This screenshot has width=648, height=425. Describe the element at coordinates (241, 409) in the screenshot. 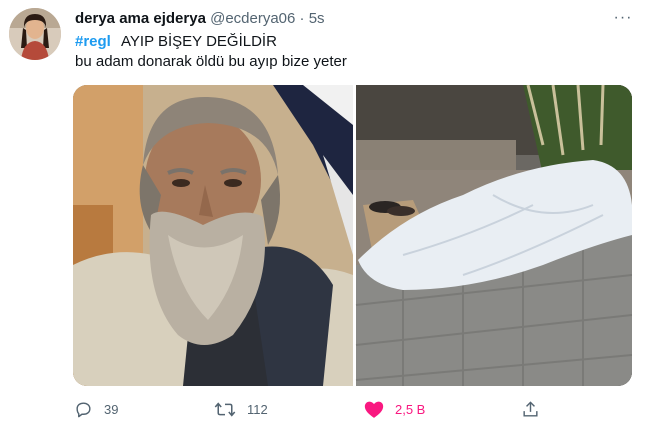

I see `retweet-button: 112` at that location.